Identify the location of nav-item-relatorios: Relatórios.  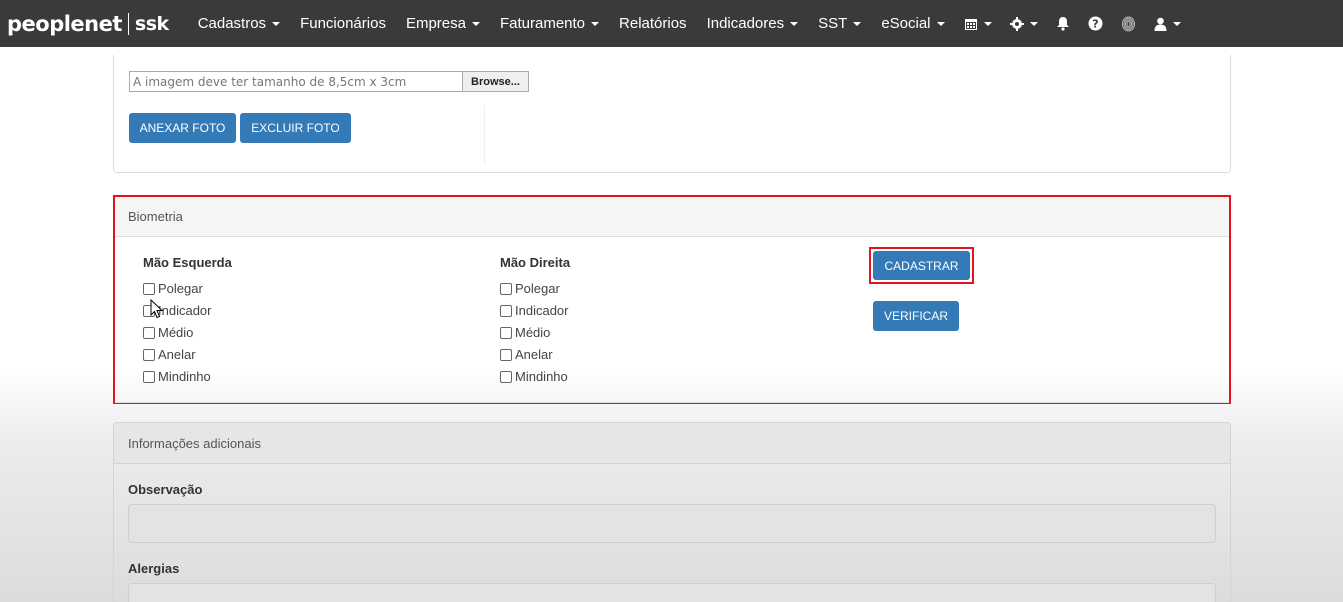
(653, 23).